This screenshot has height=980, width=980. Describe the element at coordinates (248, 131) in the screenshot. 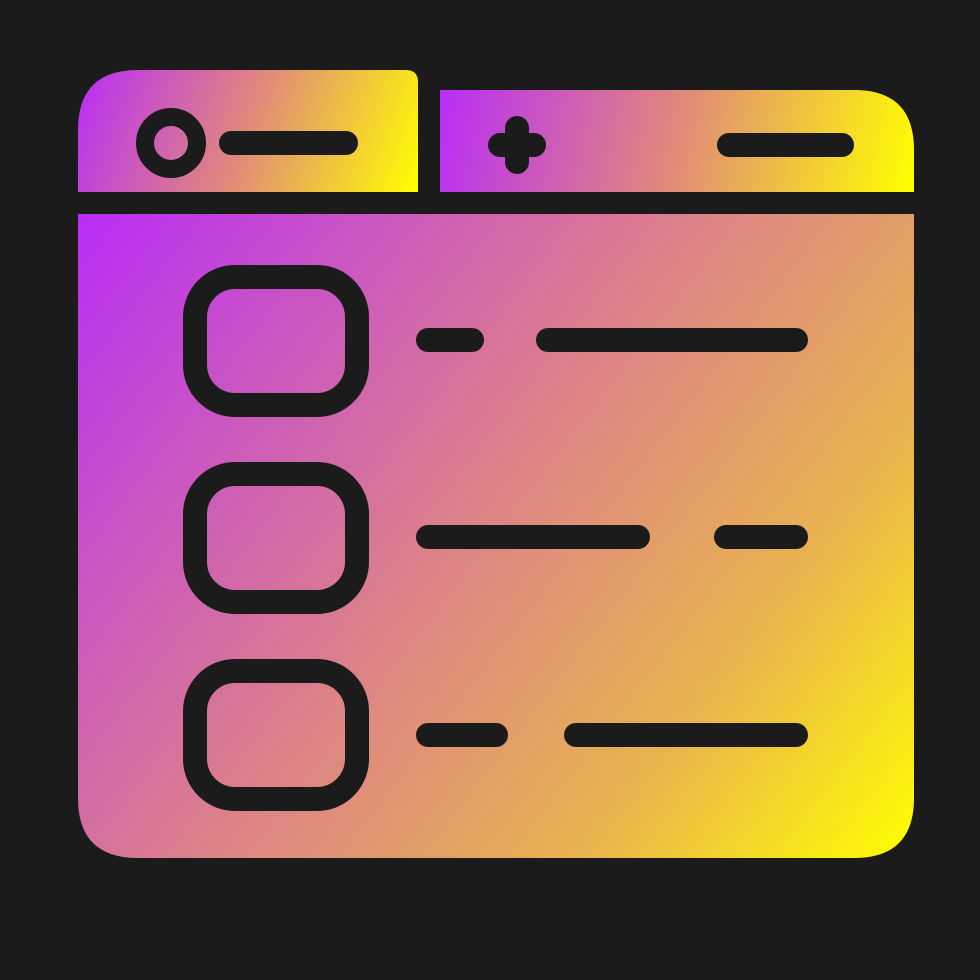

I see `active-tab` at that location.